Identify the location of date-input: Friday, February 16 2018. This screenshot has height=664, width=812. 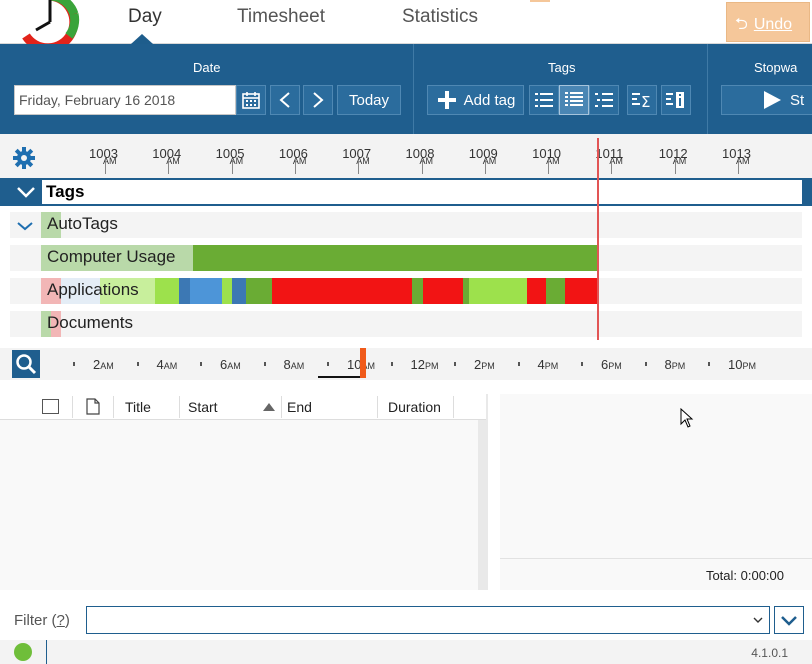
(125, 100).